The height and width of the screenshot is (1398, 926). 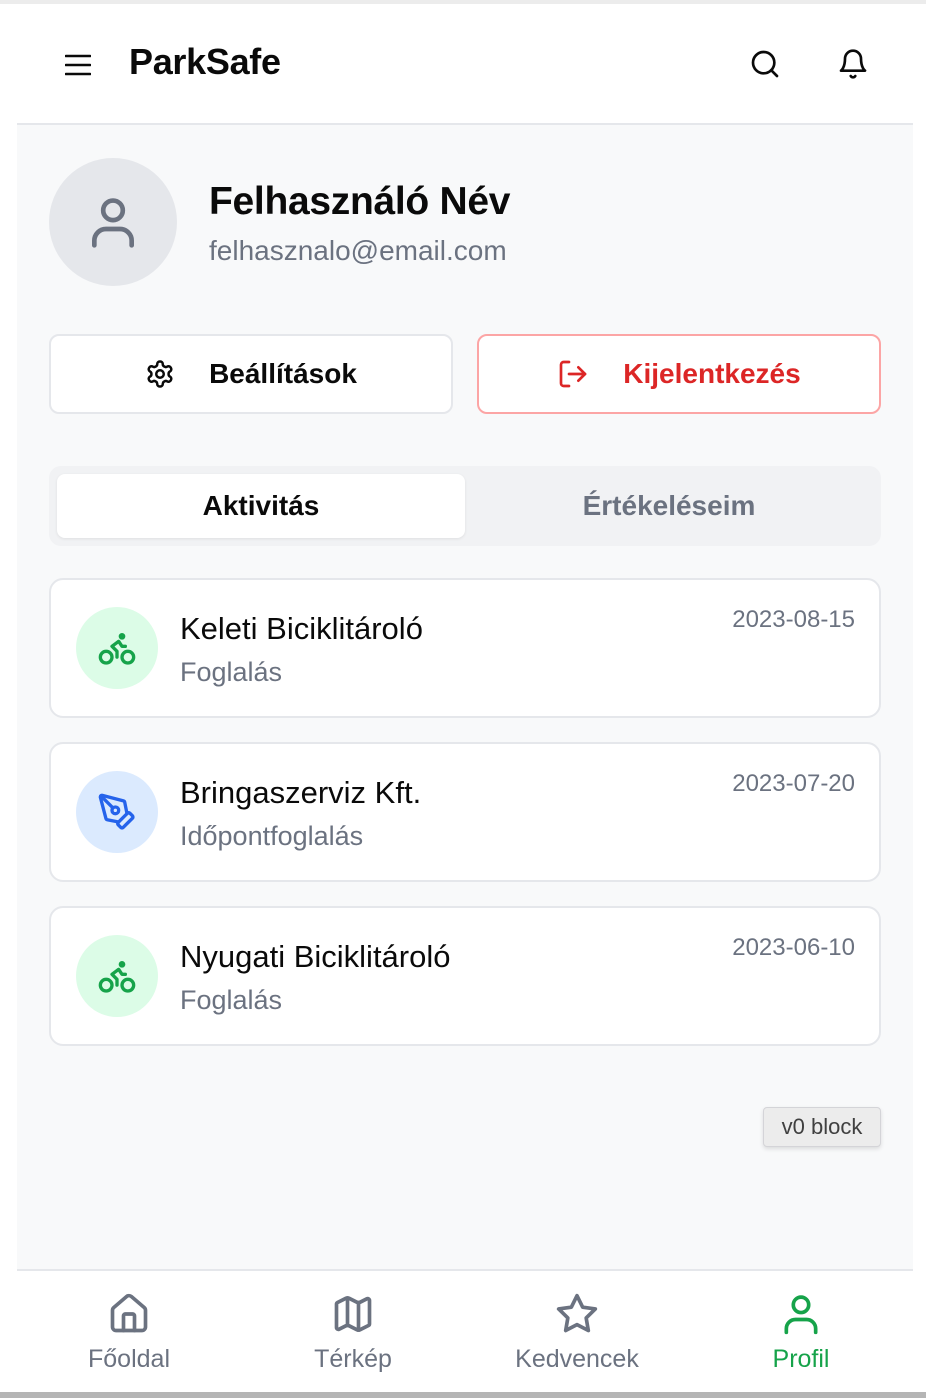 I want to click on nav-item-home: Főoldal, so click(x=129, y=1331).